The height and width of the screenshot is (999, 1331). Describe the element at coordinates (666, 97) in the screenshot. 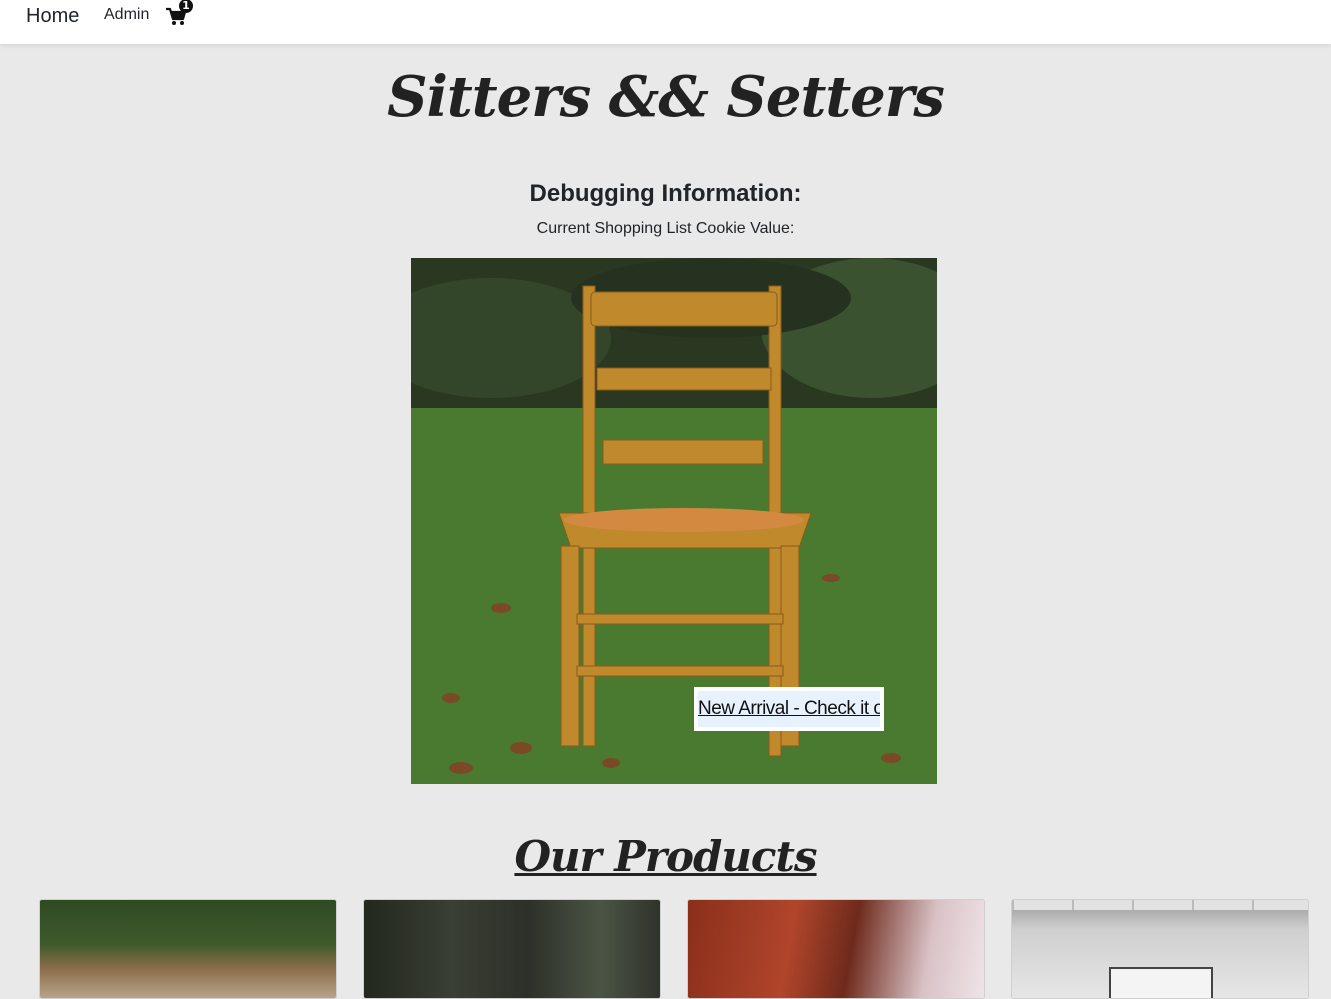

I see `site-title: Sitters && Setters` at that location.